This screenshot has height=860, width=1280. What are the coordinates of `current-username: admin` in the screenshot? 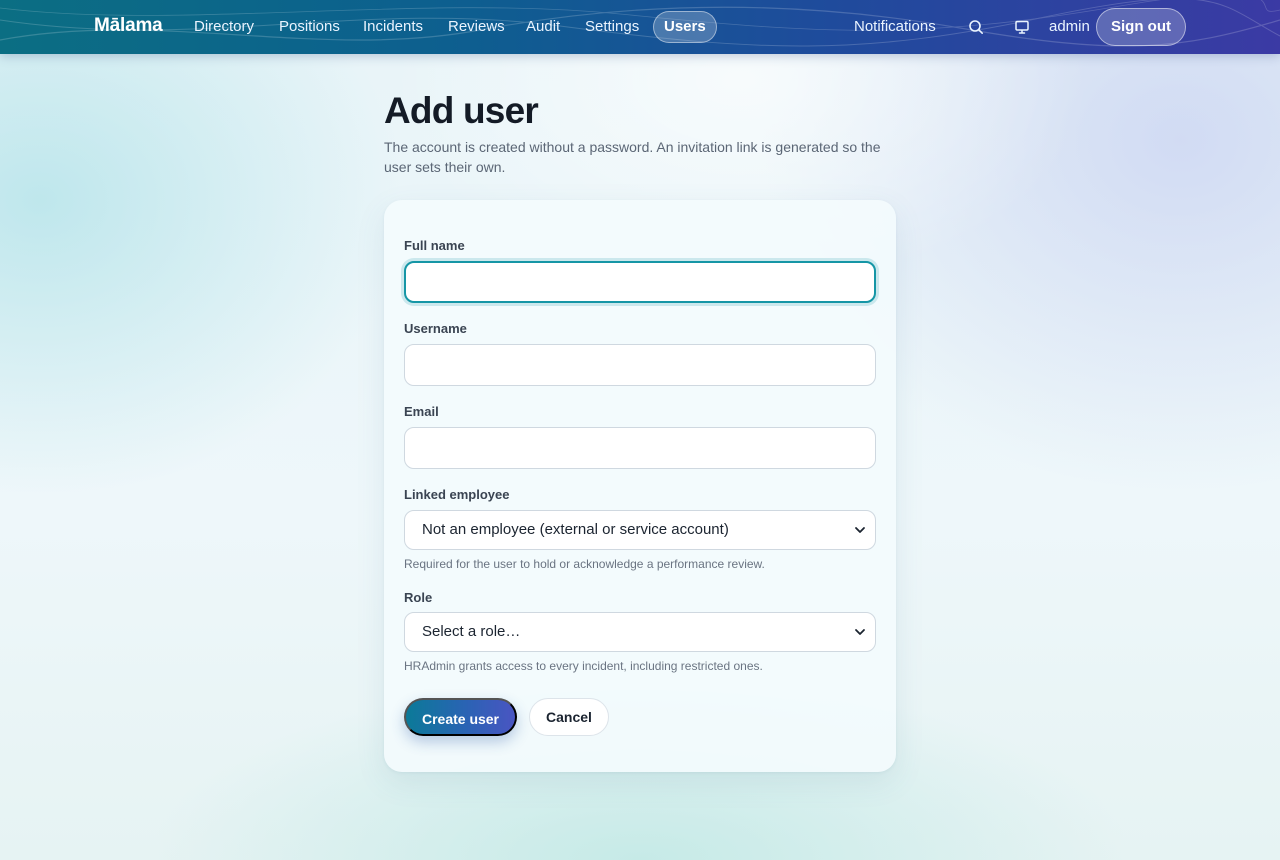 It's located at (1069, 26).